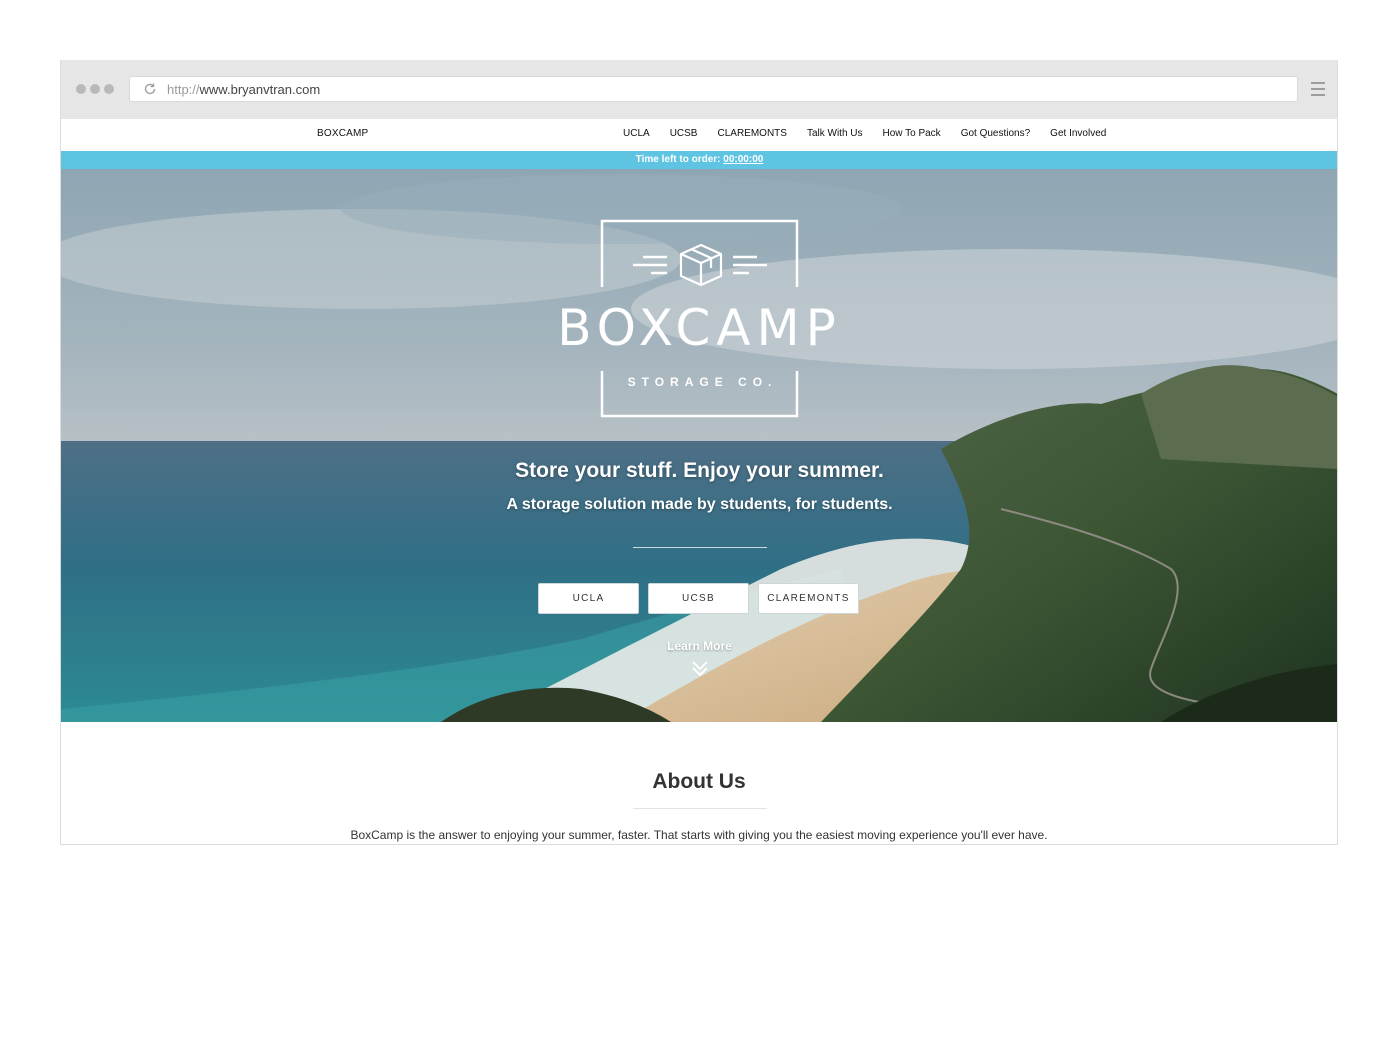 The height and width of the screenshot is (1050, 1400). I want to click on claremonts-button: CLAREMONTS, so click(808, 598).